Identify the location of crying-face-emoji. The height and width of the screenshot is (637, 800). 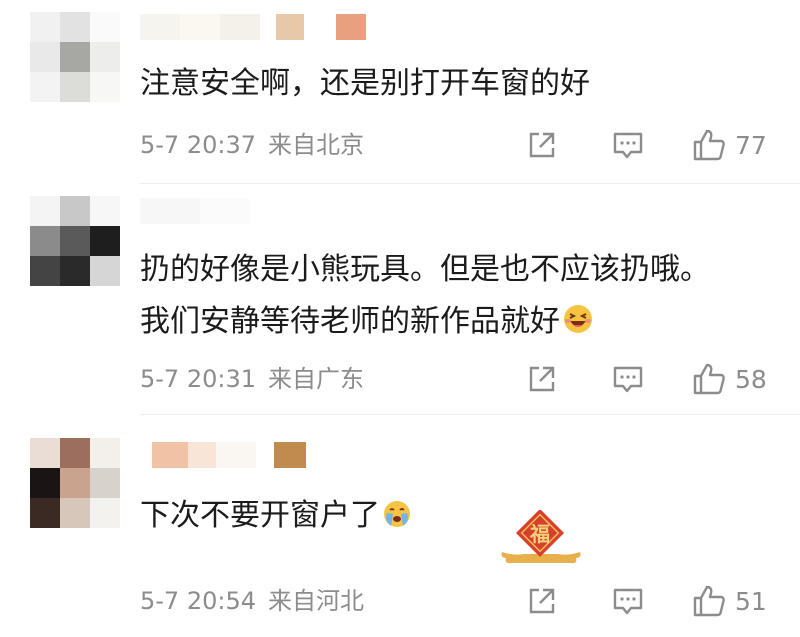
(397, 514).